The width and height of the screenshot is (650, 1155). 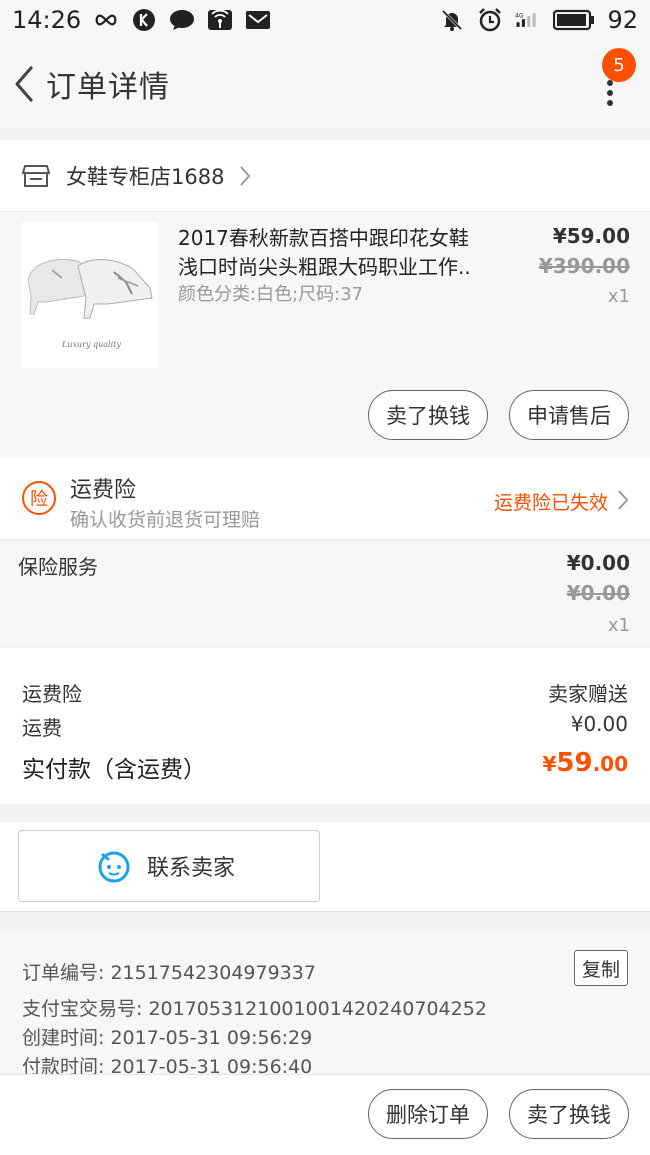 What do you see at coordinates (165, 520) in the screenshot?
I see `insurance-subtitle: 确认收货前退货可理赔` at bounding box center [165, 520].